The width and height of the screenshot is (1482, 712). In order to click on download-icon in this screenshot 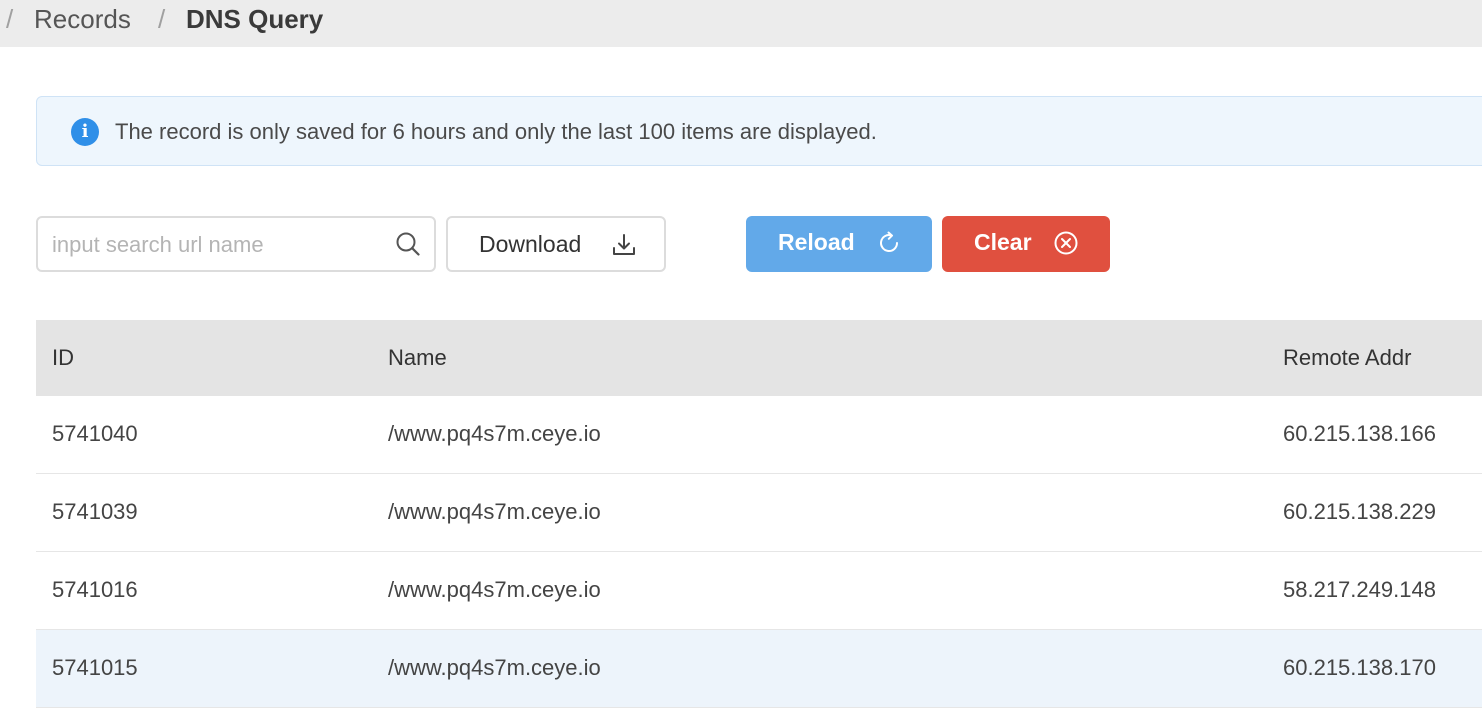, I will do `click(624, 244)`.